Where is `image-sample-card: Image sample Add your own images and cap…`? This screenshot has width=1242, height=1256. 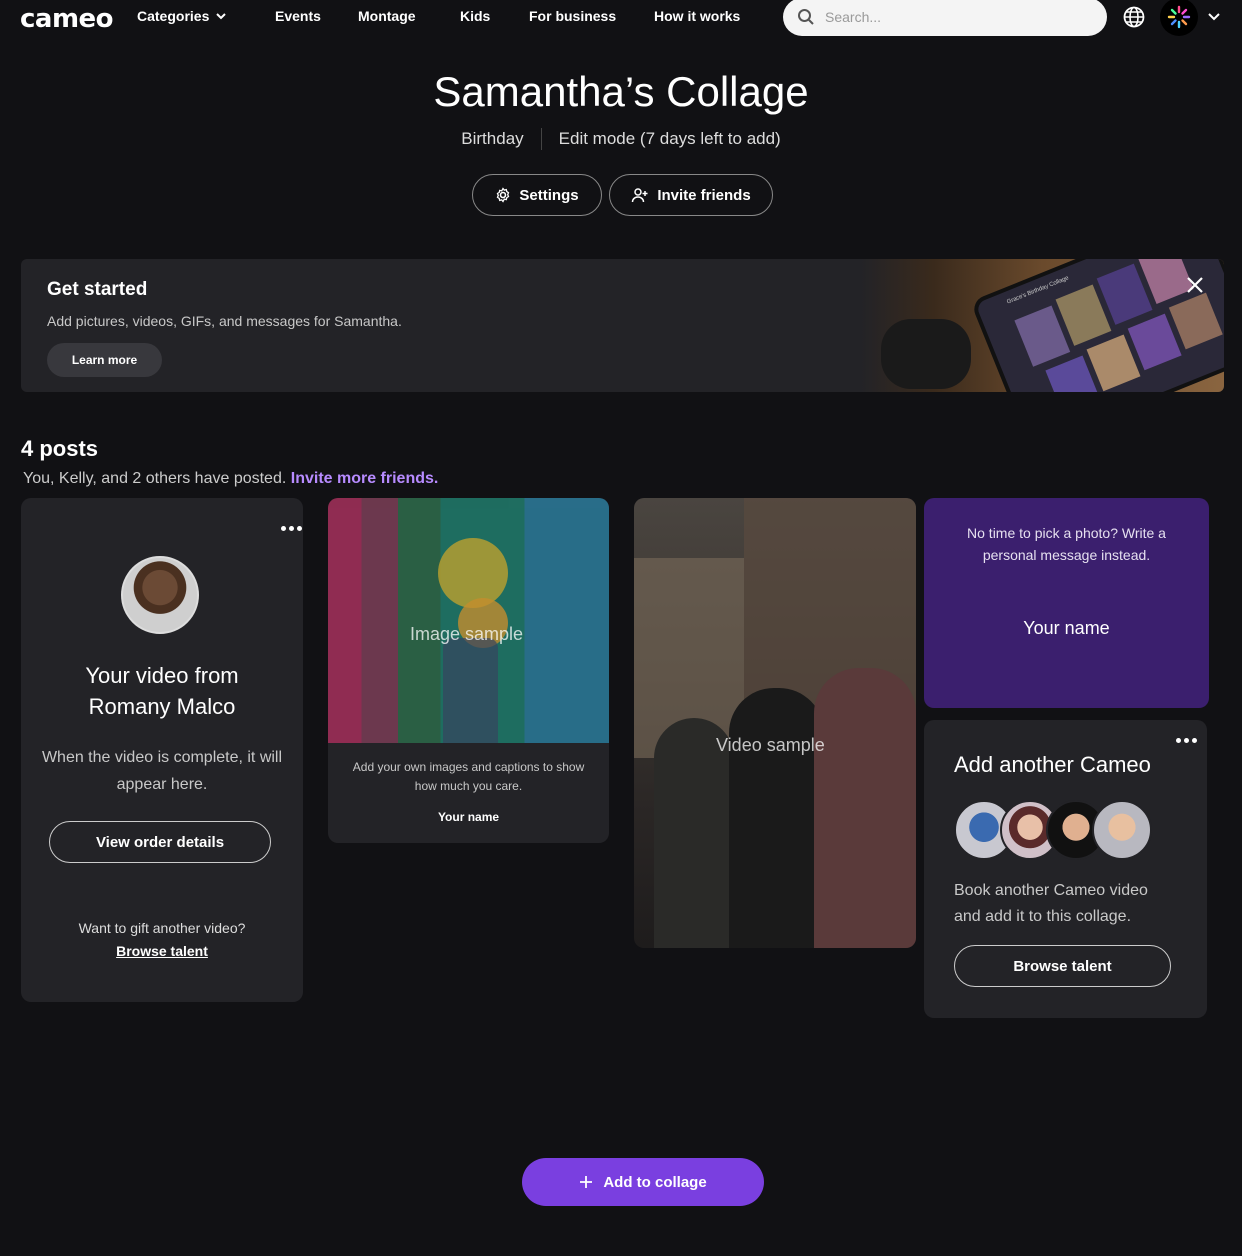 image-sample-card: Image sample Add your own images and cap… is located at coordinates (468, 670).